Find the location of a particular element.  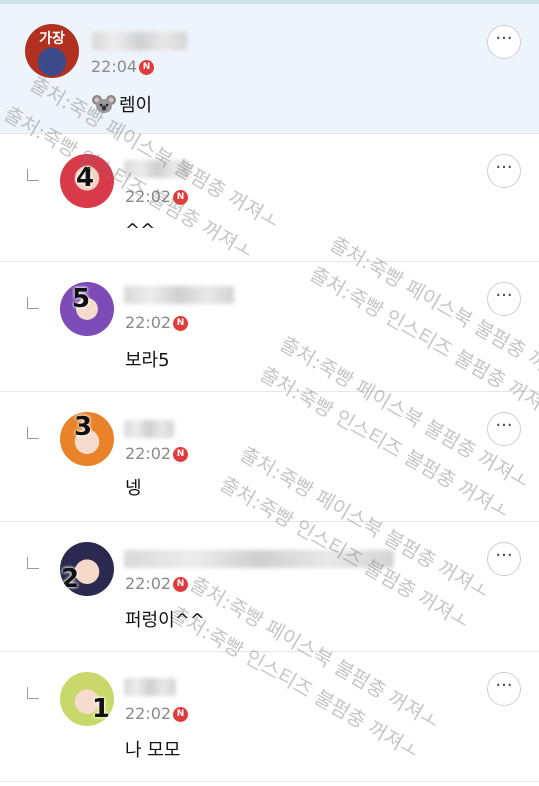

comment-text: 퍼렁이^^ is located at coordinates (165, 620).